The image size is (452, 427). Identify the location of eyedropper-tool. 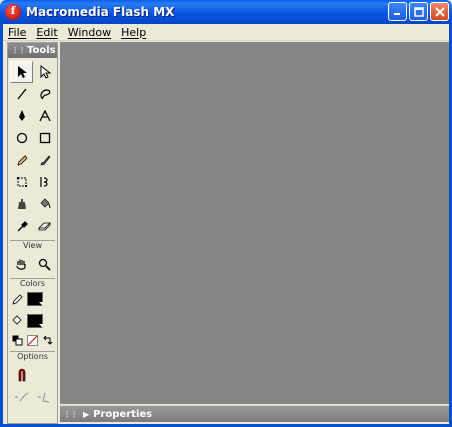
(21, 226).